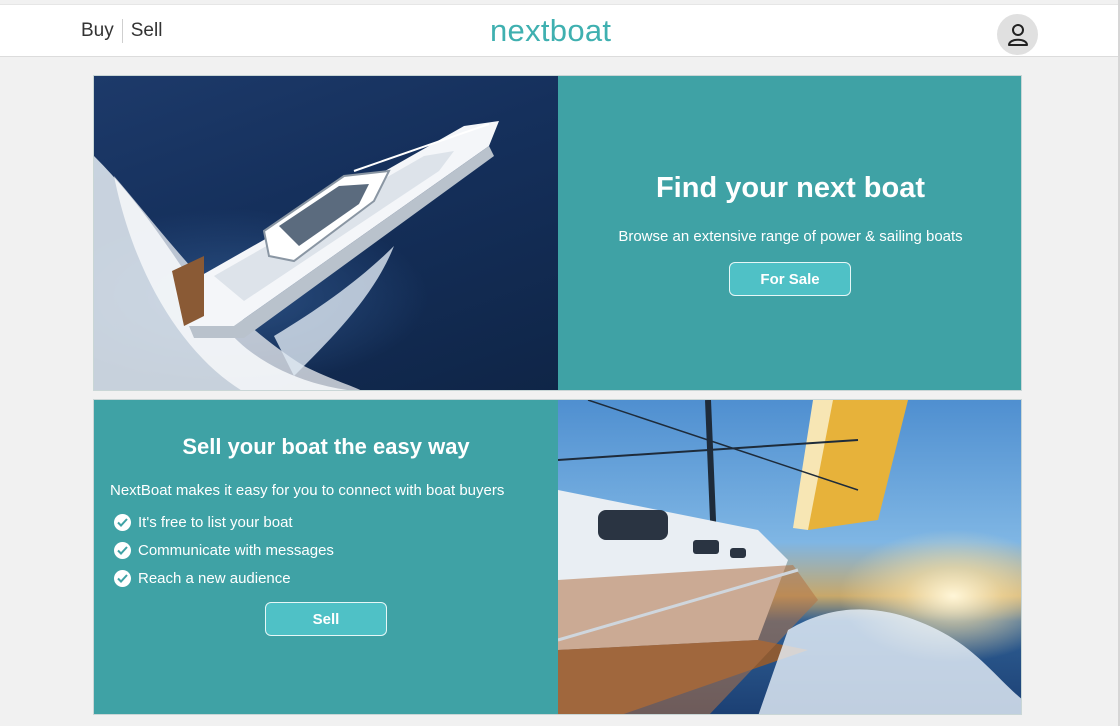 This screenshot has width=1120, height=726. I want to click on nav-sell-link: Sell, so click(147, 31).